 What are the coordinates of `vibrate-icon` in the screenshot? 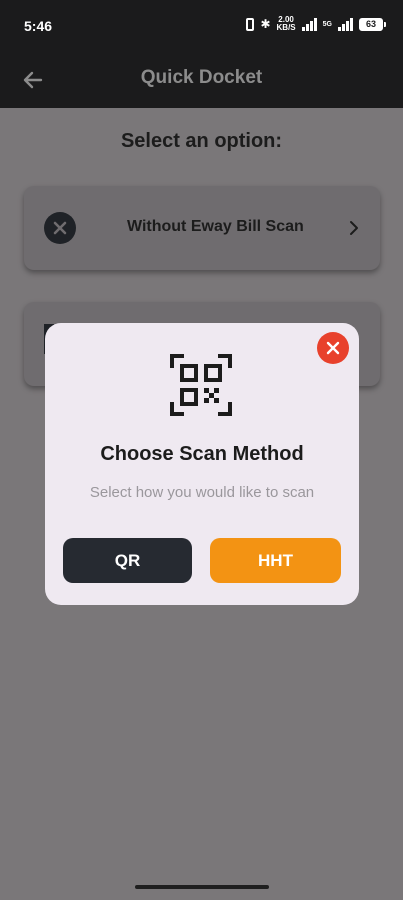 It's located at (250, 24).